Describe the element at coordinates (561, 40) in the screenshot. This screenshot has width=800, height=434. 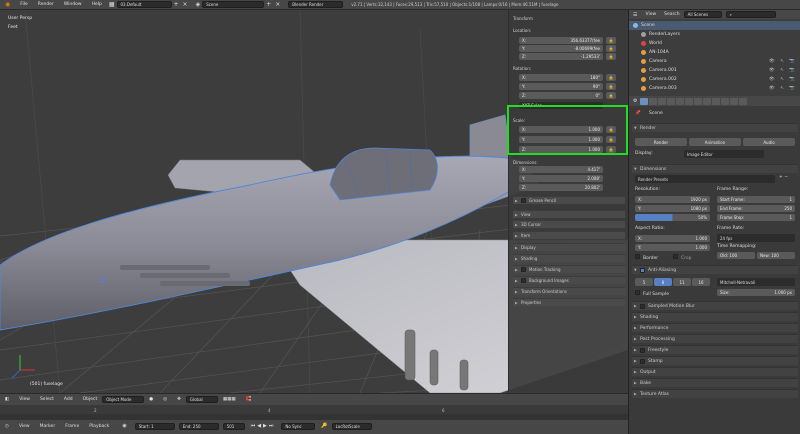
I see `location-x-field: X: 356.63377(fee` at that location.